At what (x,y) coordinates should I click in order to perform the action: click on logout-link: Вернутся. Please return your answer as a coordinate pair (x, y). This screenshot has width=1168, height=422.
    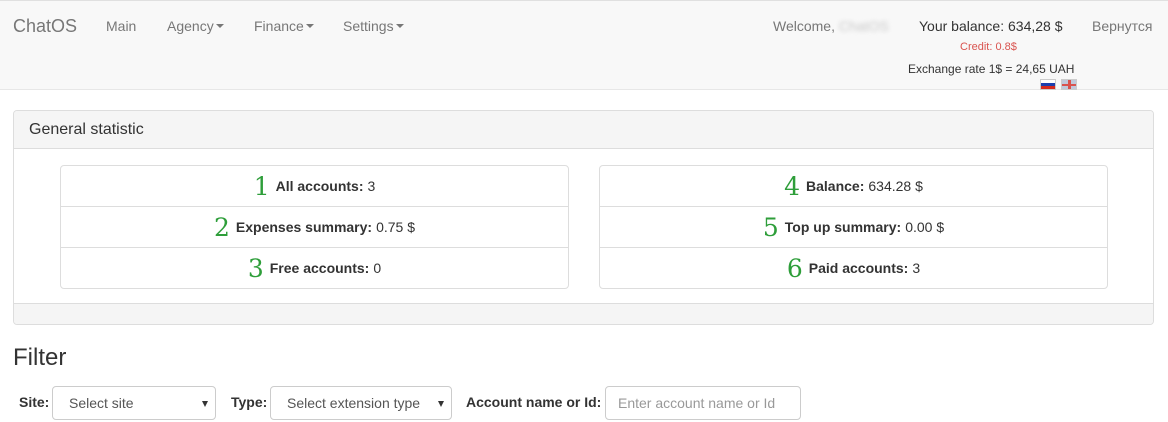
    Looking at the image, I should click on (1122, 26).